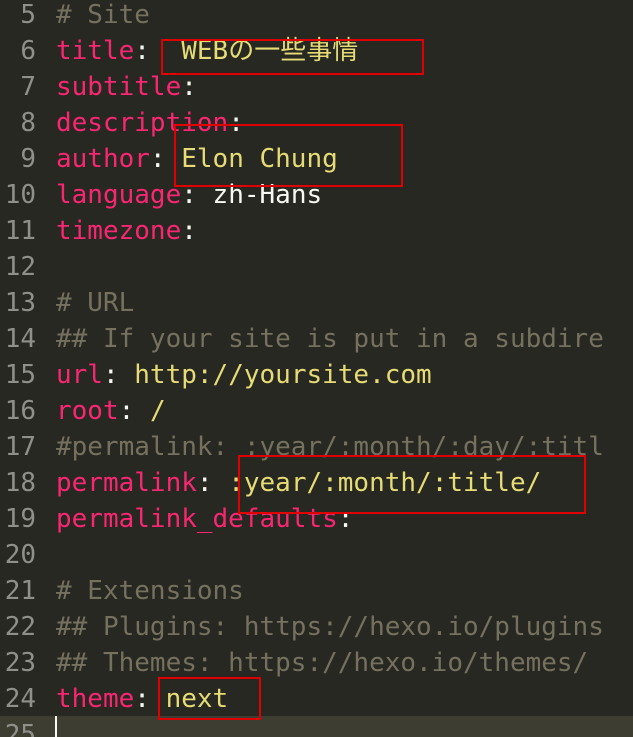  Describe the element at coordinates (20, 555) in the screenshot. I see `line-number: 20` at that location.